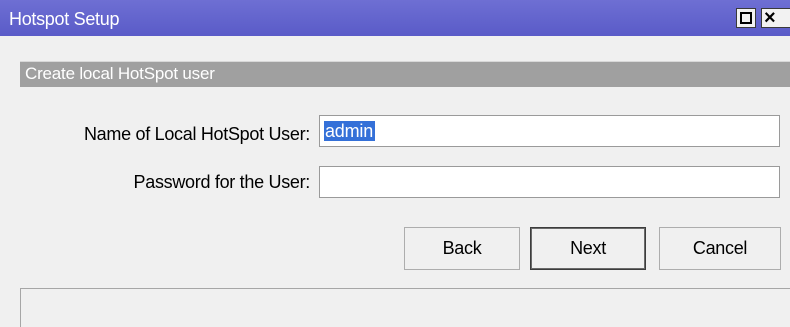 Image resolution: width=790 pixels, height=327 pixels. What do you see at coordinates (549, 182) in the screenshot?
I see `password-input` at bounding box center [549, 182].